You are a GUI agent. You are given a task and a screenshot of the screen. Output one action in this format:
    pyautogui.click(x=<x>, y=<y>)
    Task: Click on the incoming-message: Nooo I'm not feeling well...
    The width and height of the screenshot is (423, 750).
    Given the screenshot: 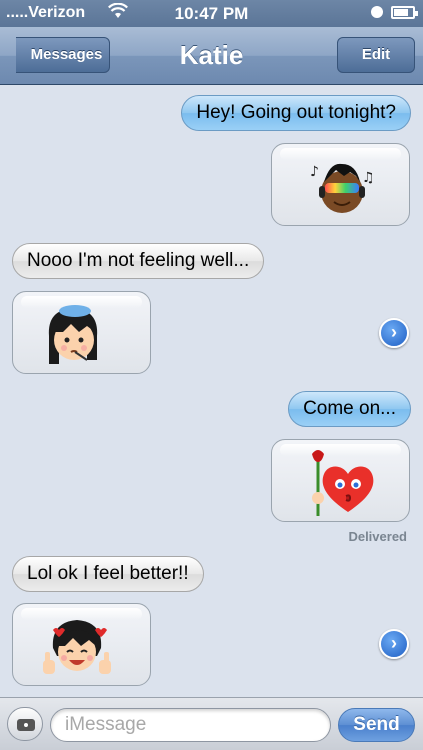 What is the action you would take?
    pyautogui.click(x=138, y=261)
    